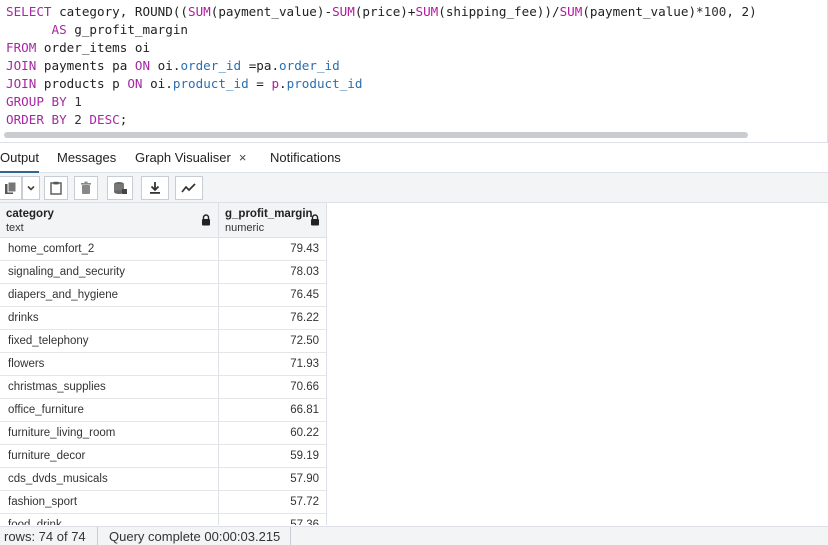 The width and height of the screenshot is (828, 545). What do you see at coordinates (272, 387) in the screenshot?
I see `cell-g-profit-margin: 70.66` at bounding box center [272, 387].